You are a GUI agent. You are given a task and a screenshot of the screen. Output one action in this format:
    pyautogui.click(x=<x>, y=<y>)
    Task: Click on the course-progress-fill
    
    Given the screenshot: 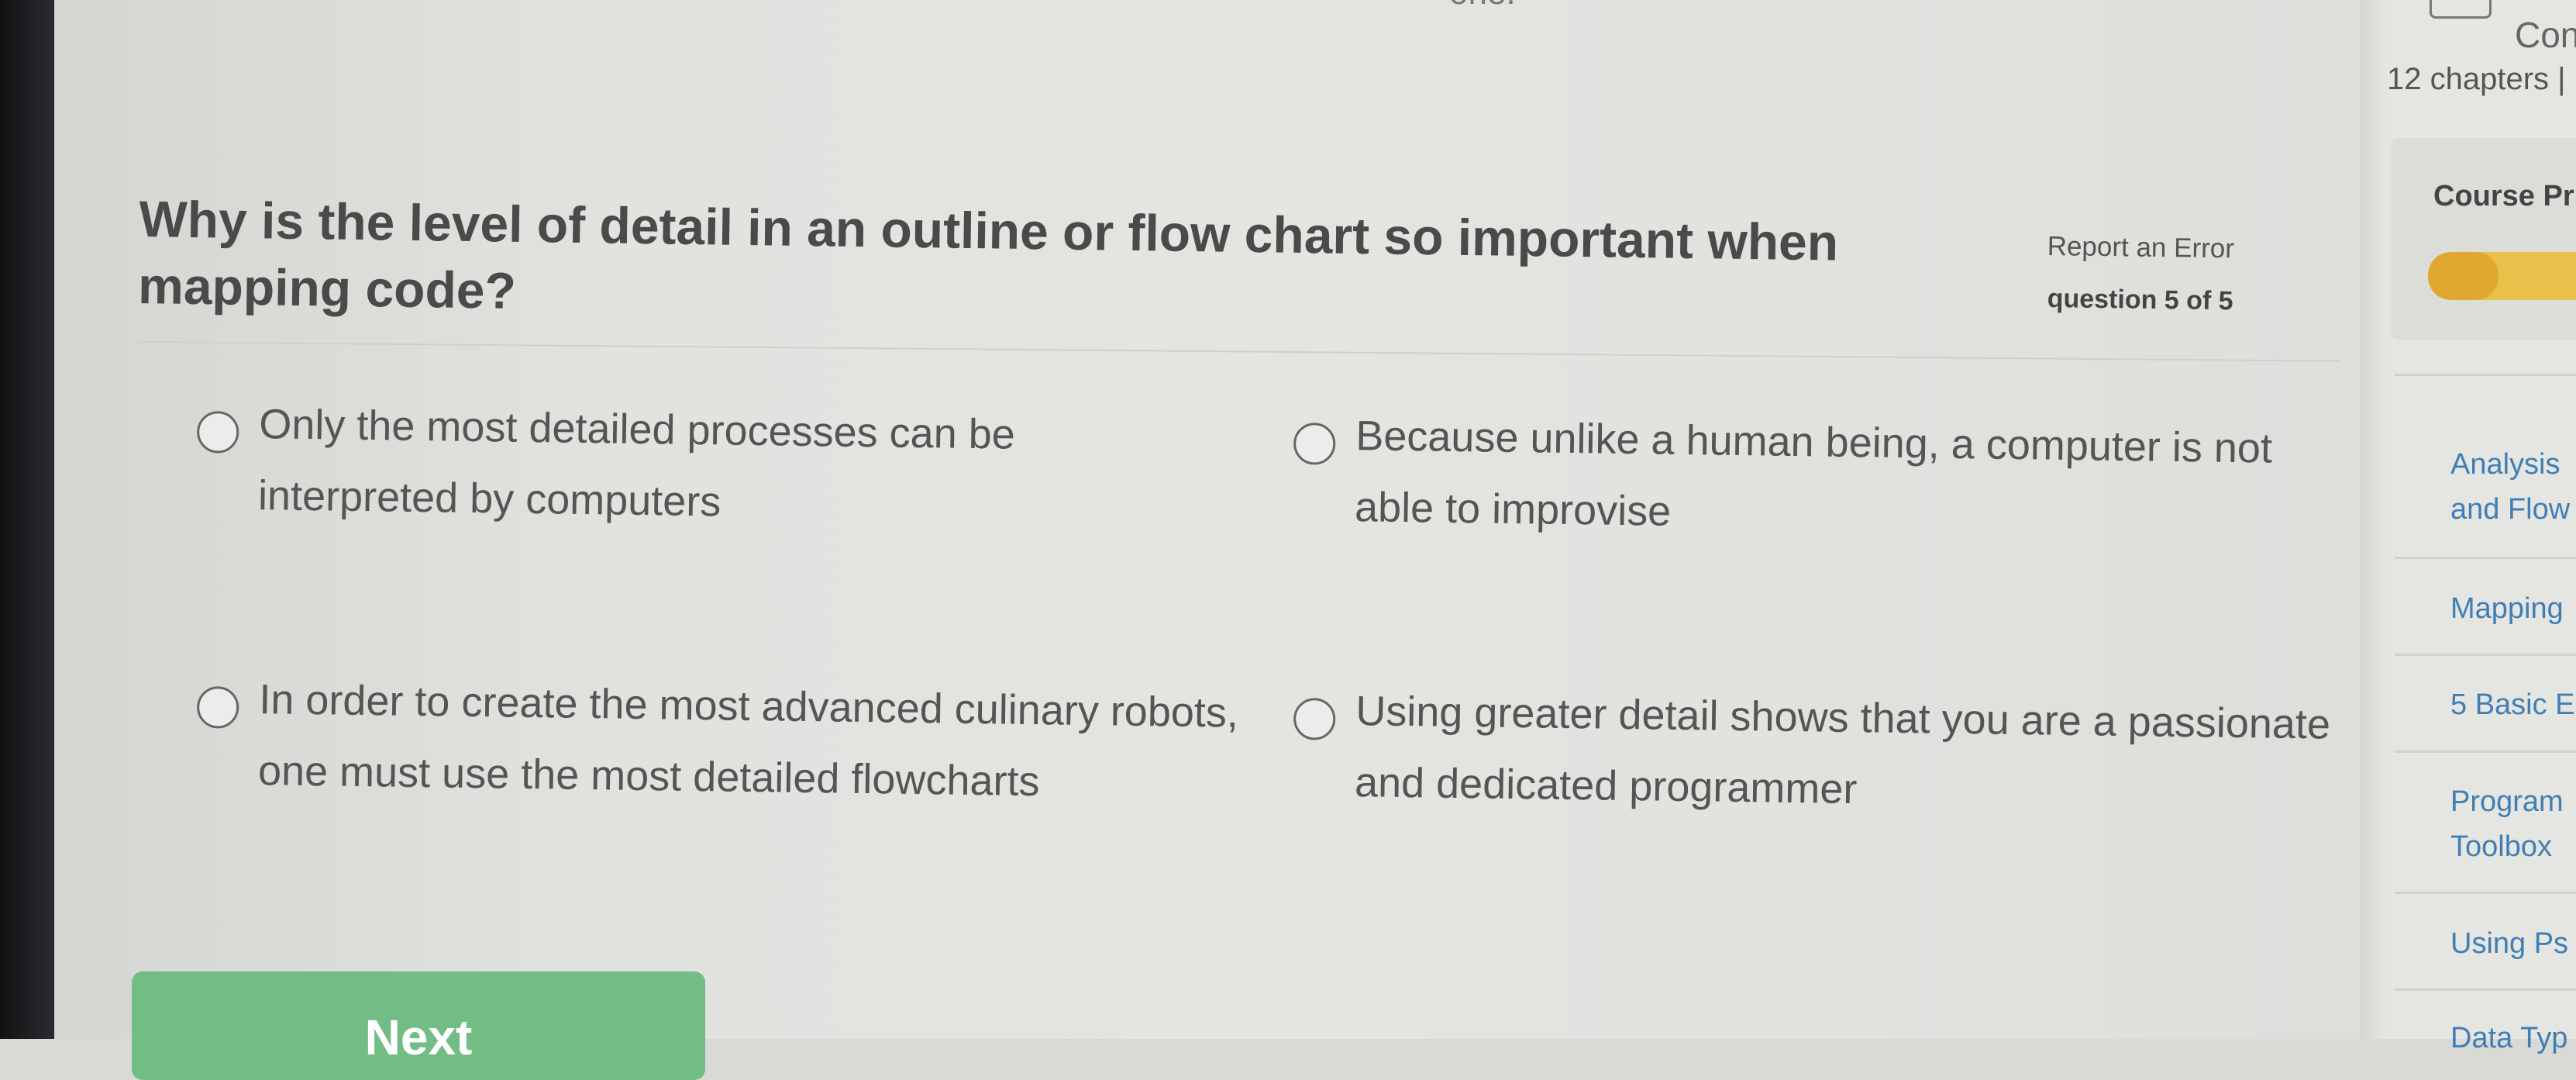 What is the action you would take?
    pyautogui.click(x=2463, y=276)
    